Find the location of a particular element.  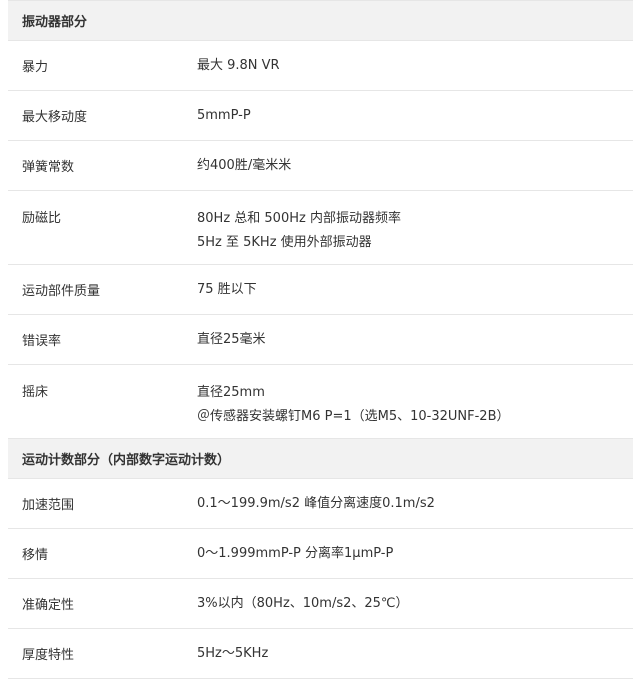

table-row: 暴力 最大 9.8N VR is located at coordinates (320, 66).